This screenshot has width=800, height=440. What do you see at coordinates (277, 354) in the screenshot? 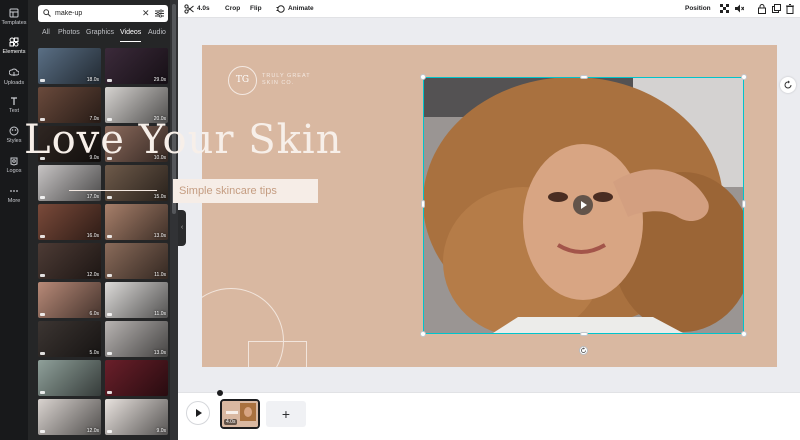
I see `decorative-square` at bounding box center [277, 354].